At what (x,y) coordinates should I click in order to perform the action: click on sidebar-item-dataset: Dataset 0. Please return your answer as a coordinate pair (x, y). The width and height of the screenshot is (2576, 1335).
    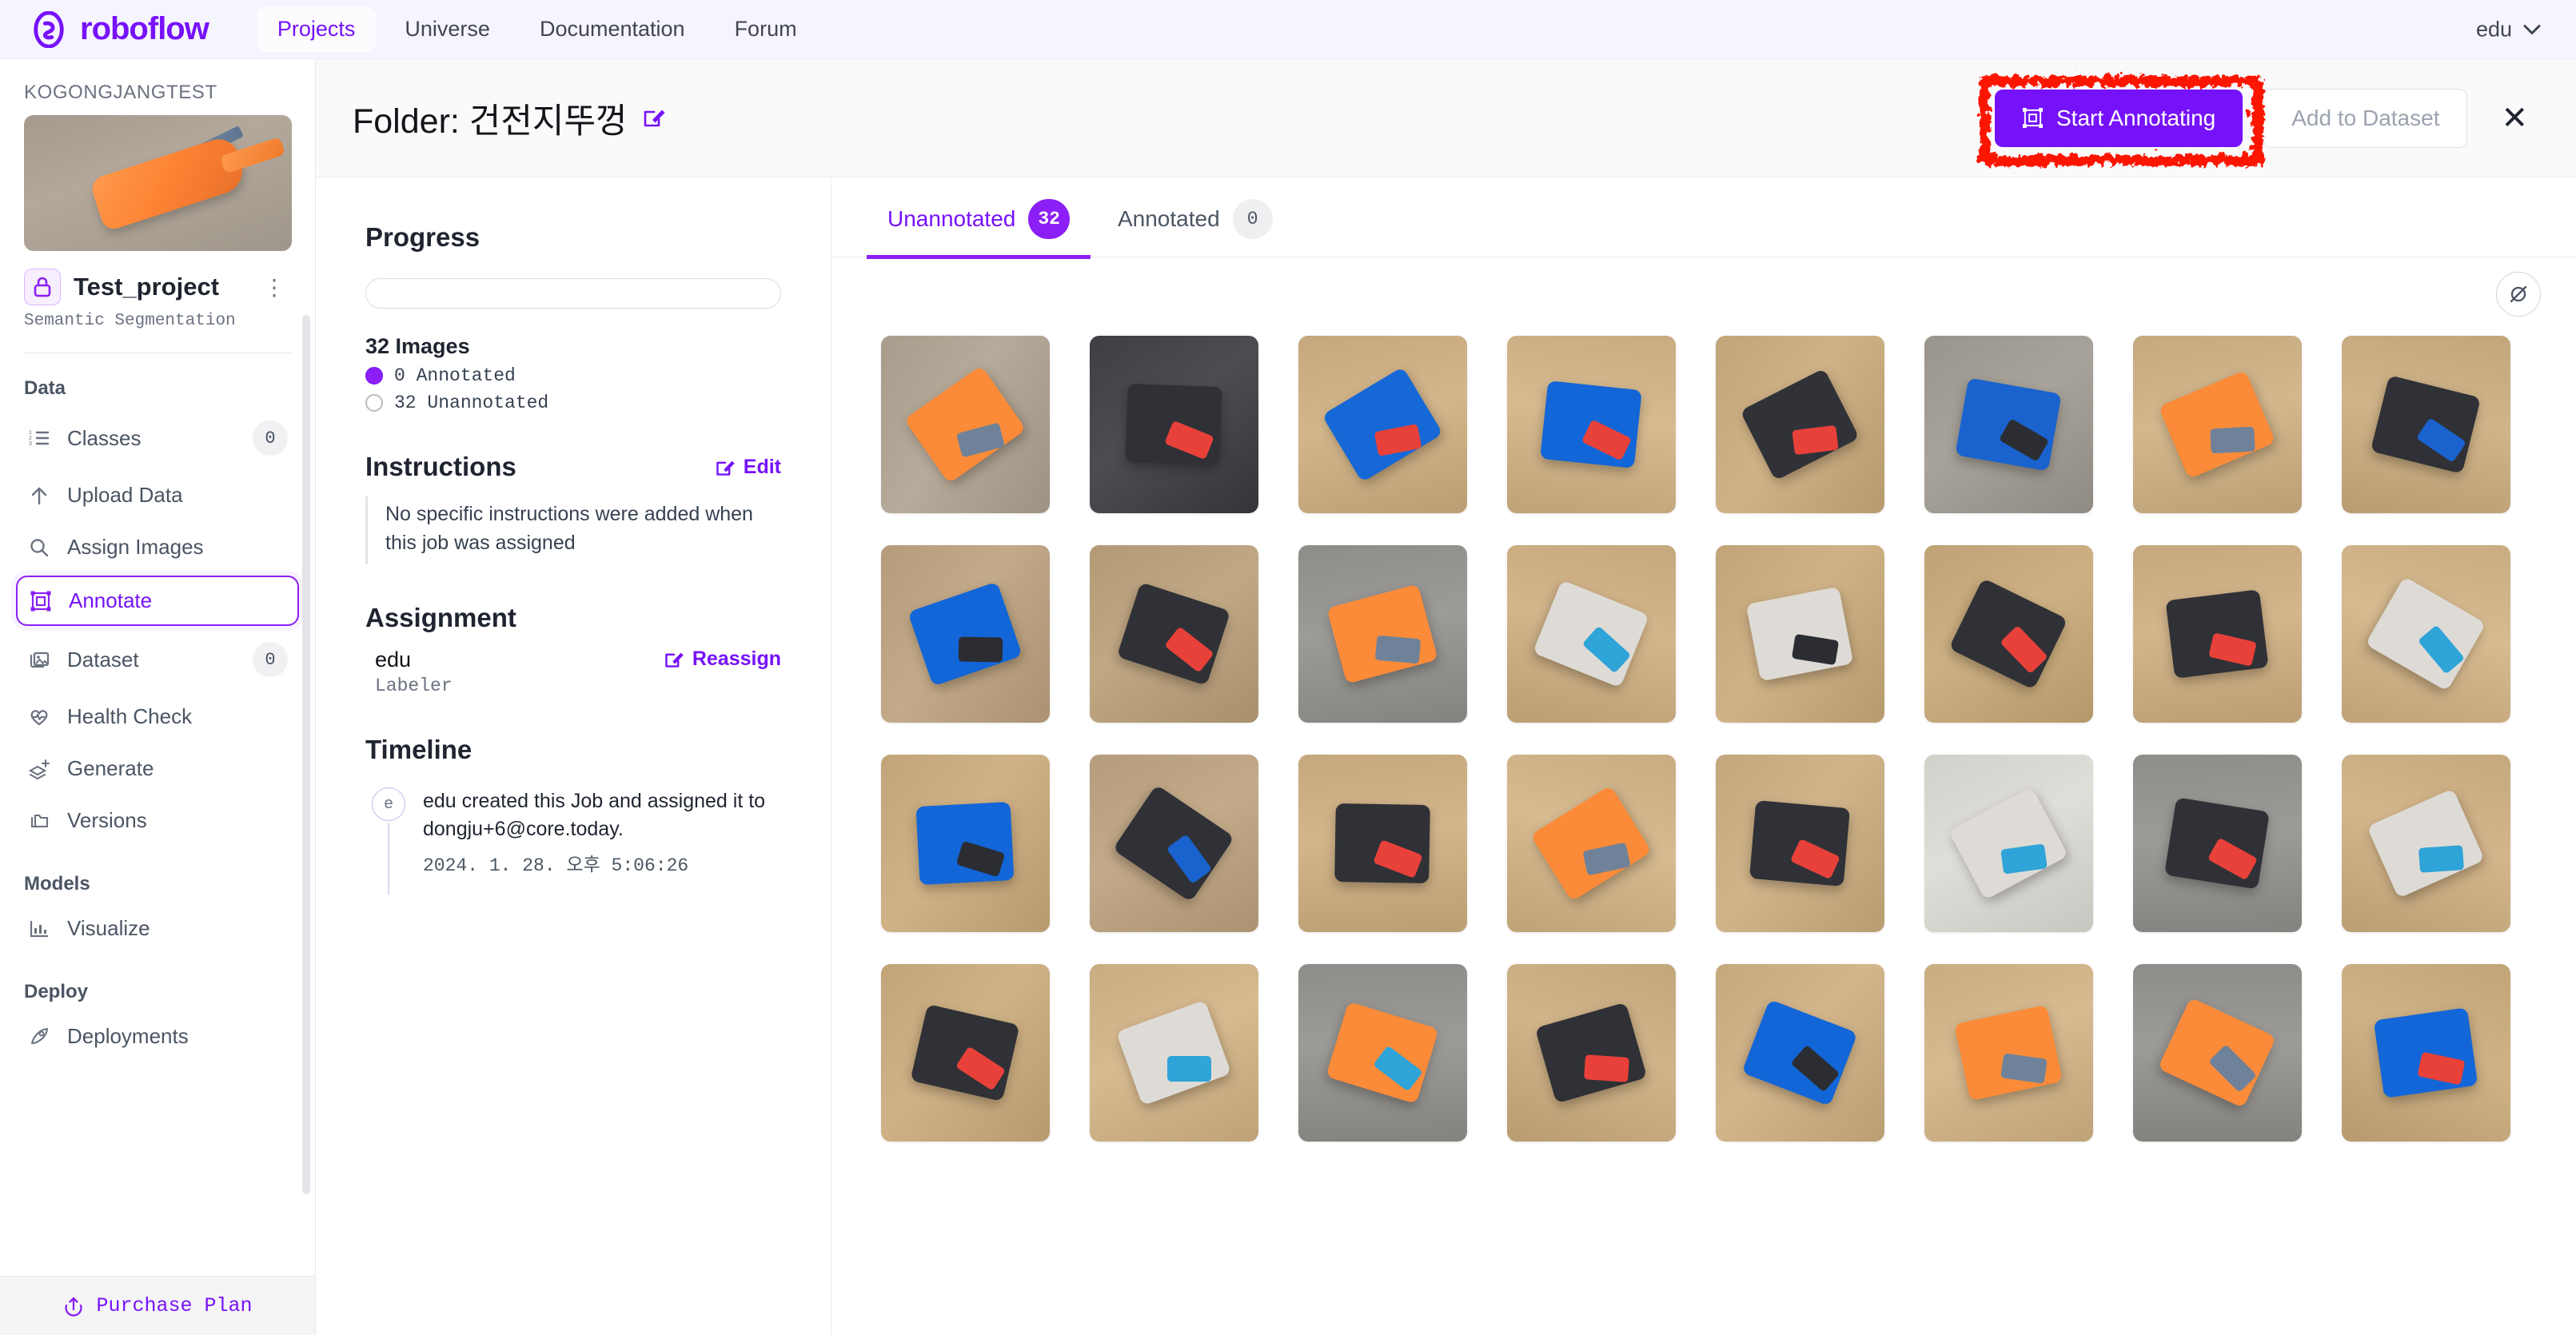
    Looking at the image, I should click on (157, 659).